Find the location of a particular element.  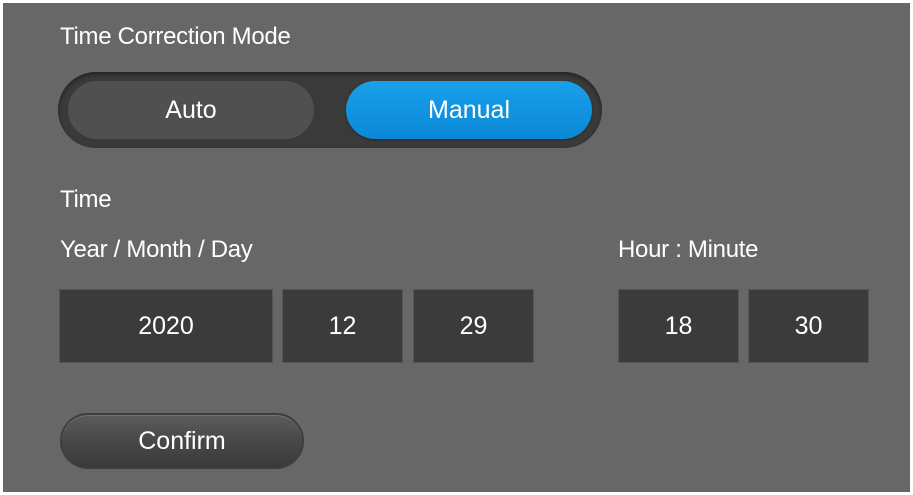

clock-label: Hour : Minute is located at coordinates (688, 249).